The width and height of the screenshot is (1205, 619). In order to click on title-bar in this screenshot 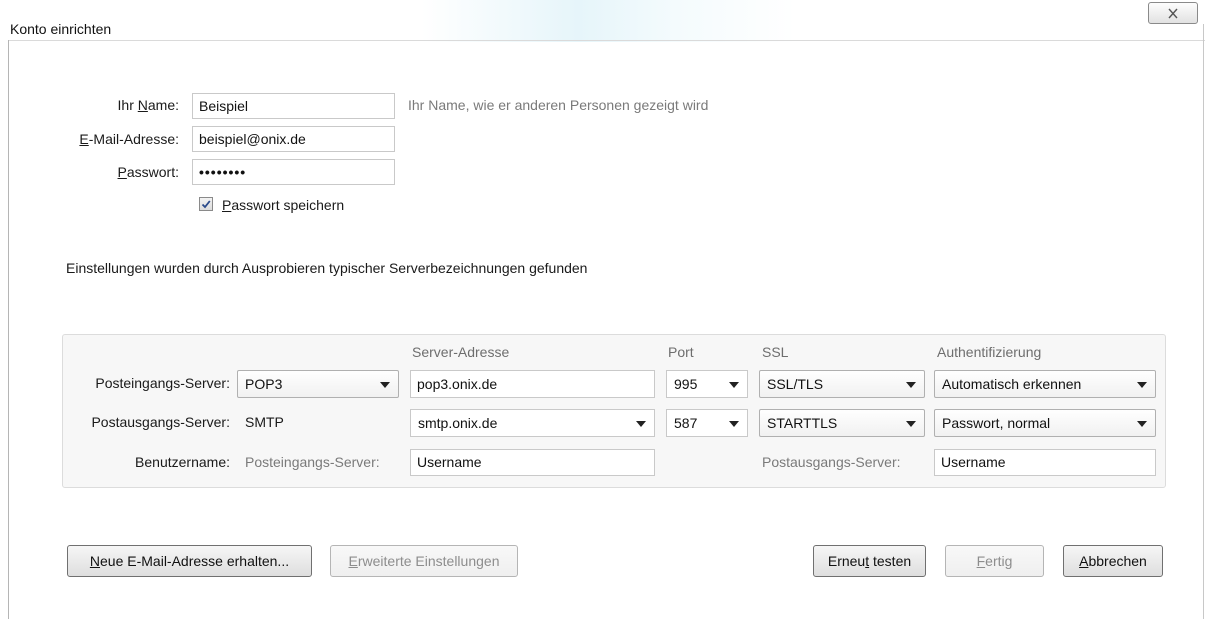, I will do `click(602, 21)`.